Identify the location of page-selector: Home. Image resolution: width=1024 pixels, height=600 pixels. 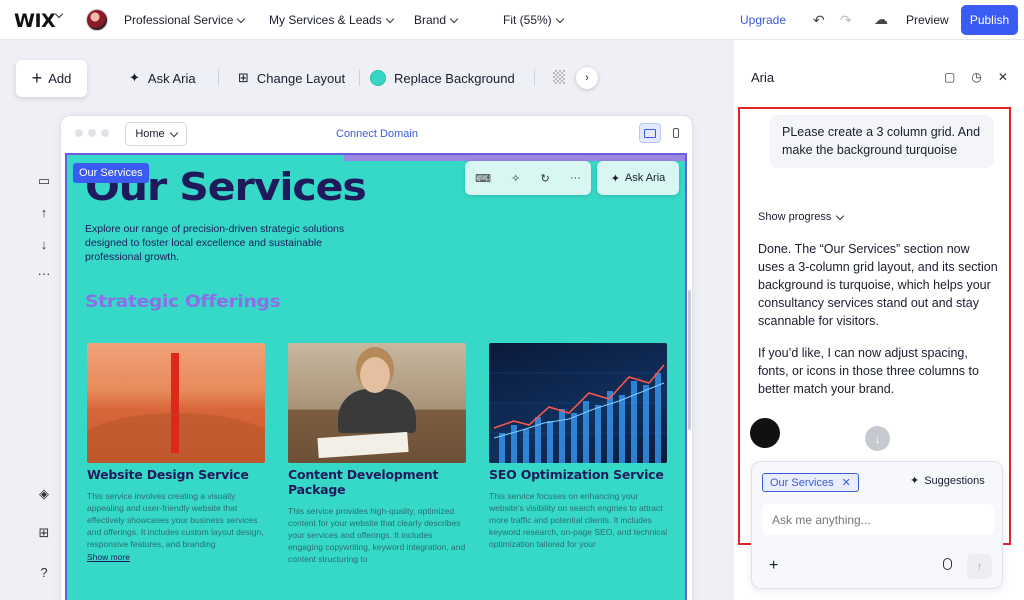
(156, 134).